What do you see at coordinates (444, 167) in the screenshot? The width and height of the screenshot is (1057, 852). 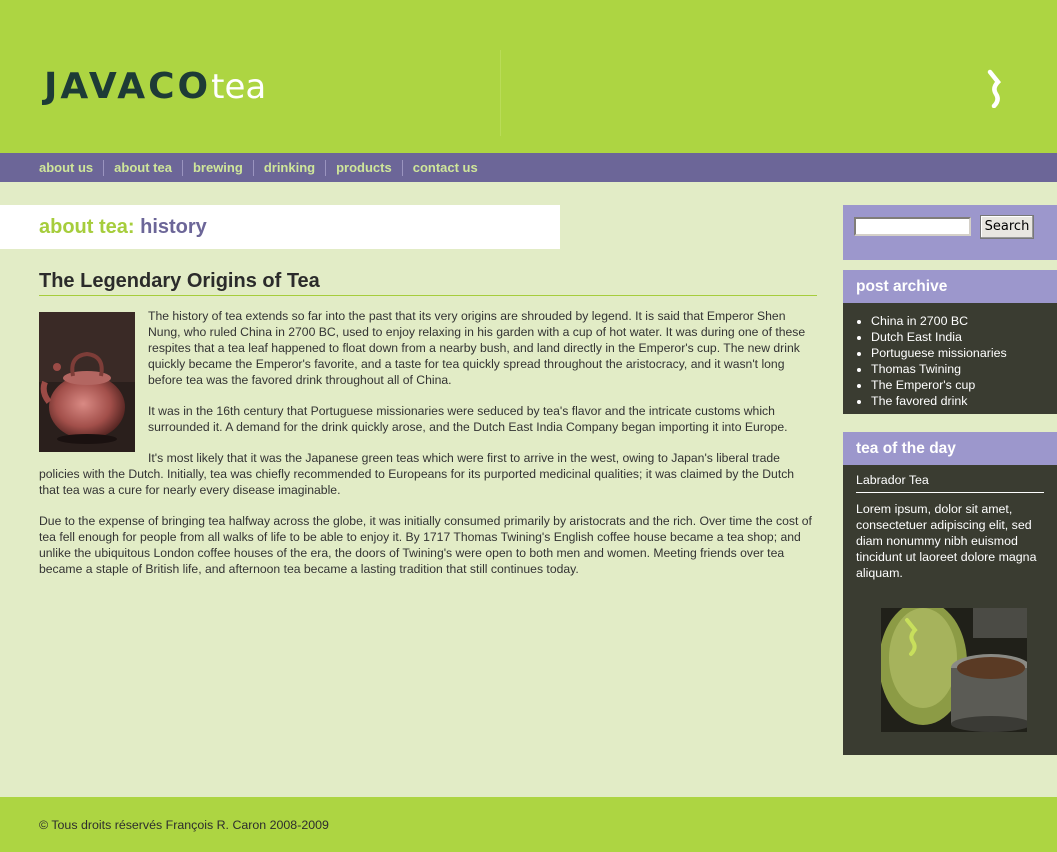 I see `nav-contact-us: contact us` at bounding box center [444, 167].